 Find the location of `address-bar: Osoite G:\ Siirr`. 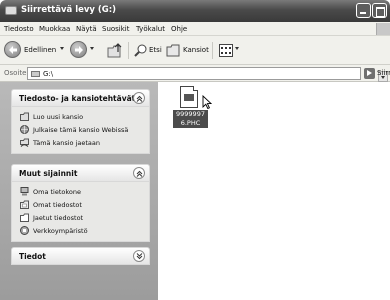

address-bar: Osoite G:\ Siirr is located at coordinates (195, 73).